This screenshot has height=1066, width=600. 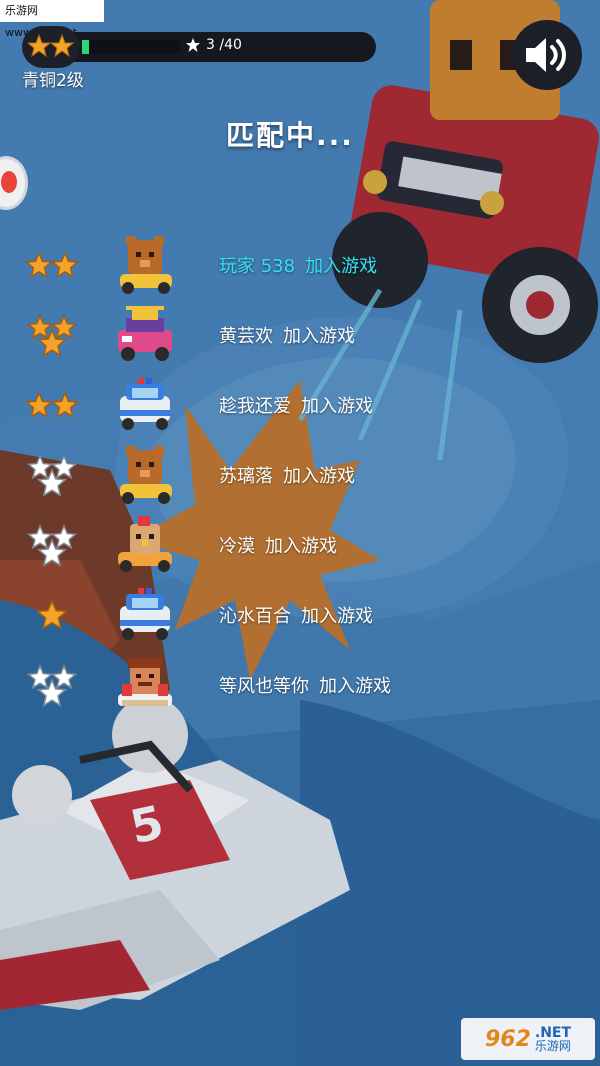 I want to click on boxer-sled-icon, so click(x=145, y=682).